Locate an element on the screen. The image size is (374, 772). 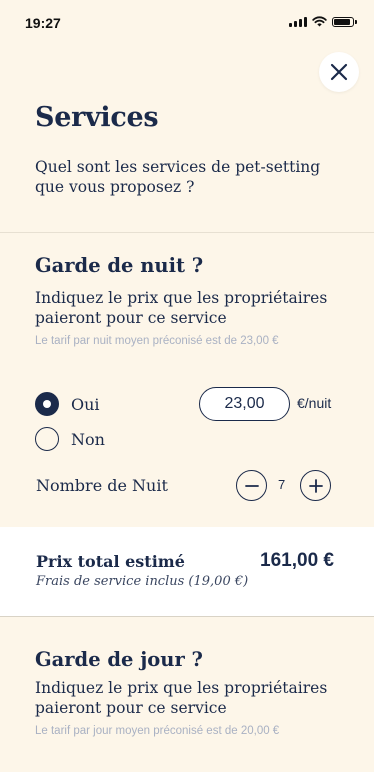
plus-icon is located at coordinates (315, 485).